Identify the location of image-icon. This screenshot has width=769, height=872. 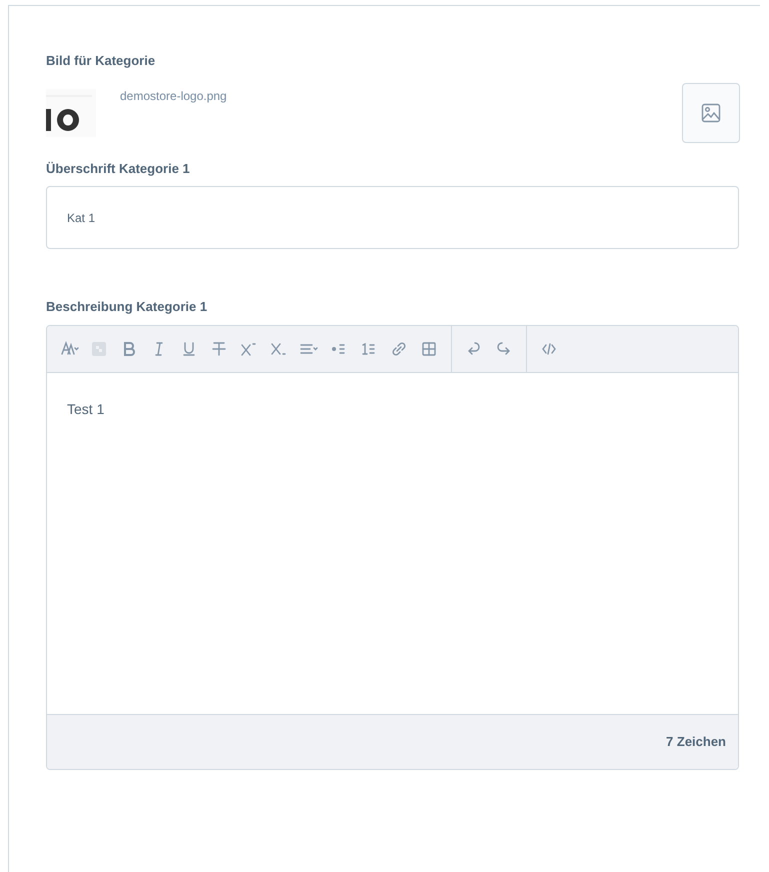
(711, 112).